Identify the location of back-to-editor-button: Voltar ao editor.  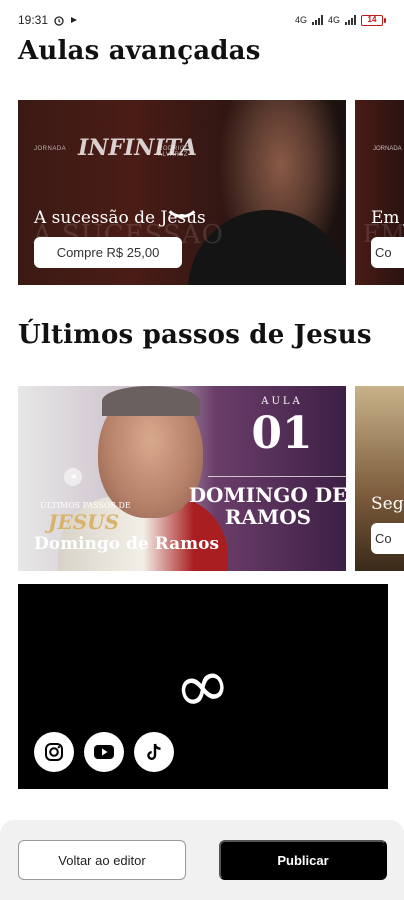
(102, 860).